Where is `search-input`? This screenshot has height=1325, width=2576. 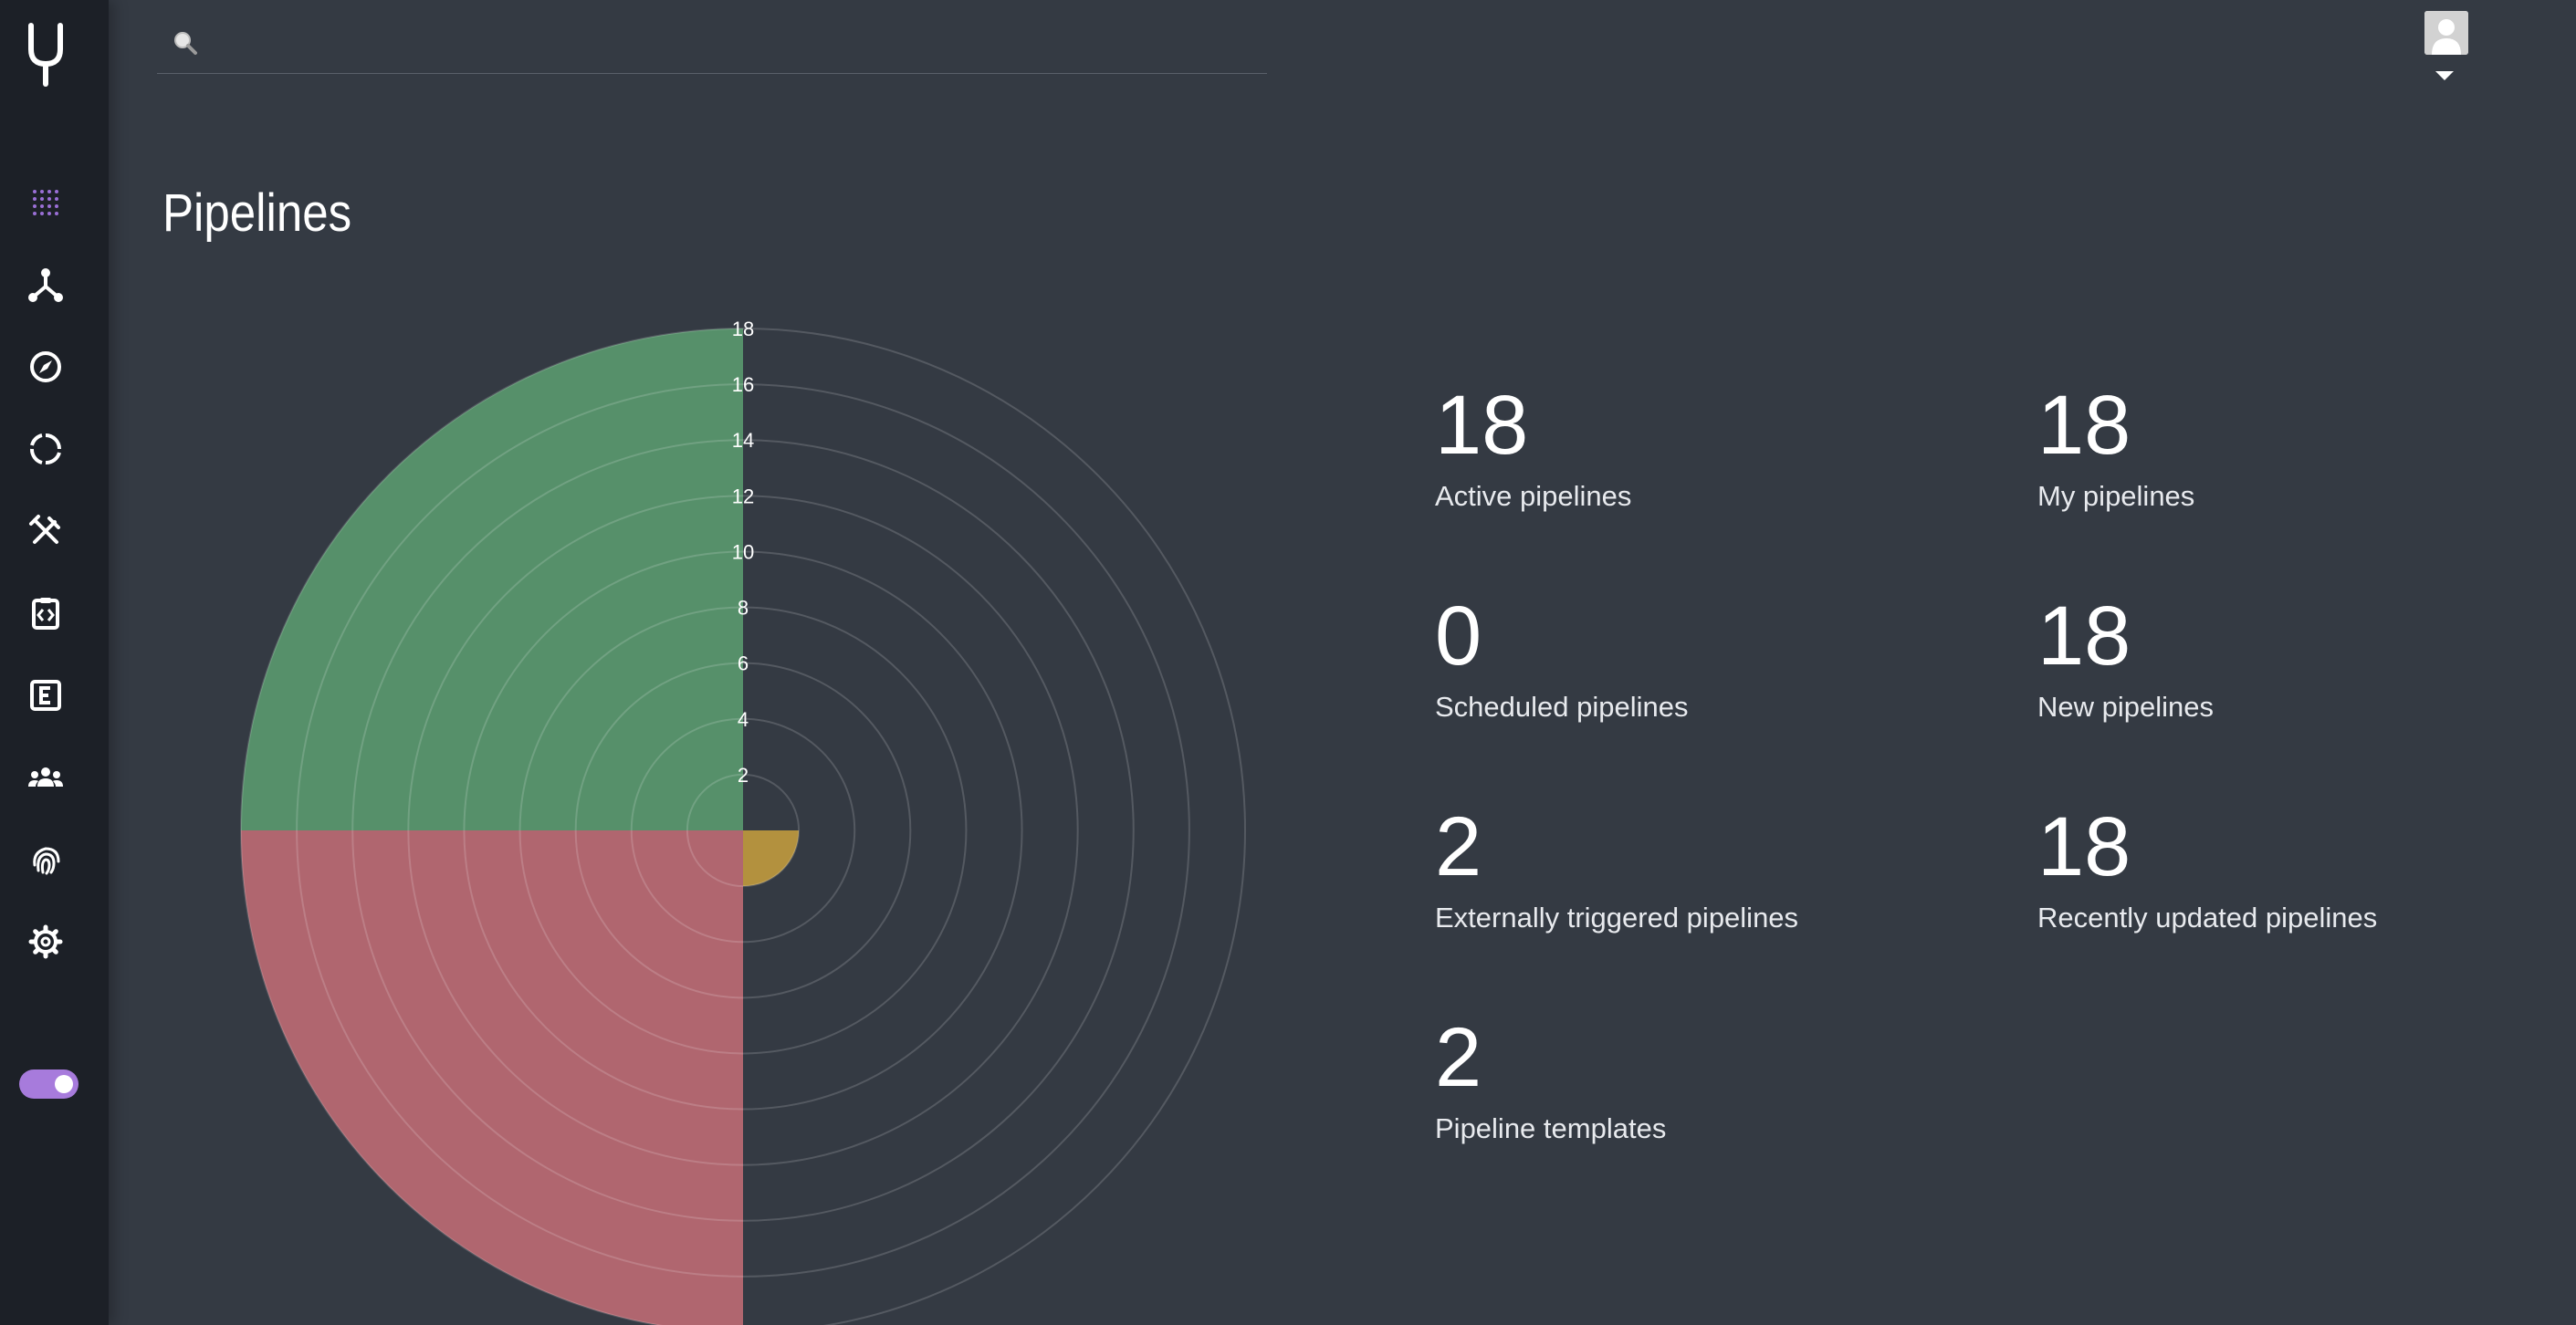 search-input is located at coordinates (734, 45).